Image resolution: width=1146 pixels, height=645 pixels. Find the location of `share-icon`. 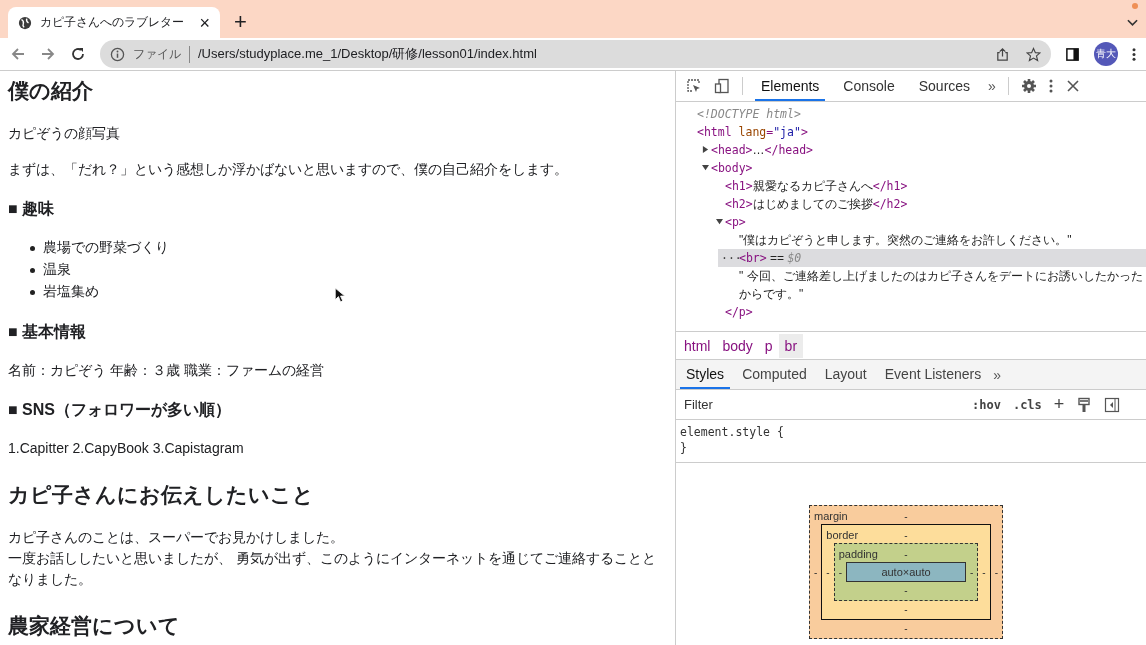

share-icon is located at coordinates (1002, 54).